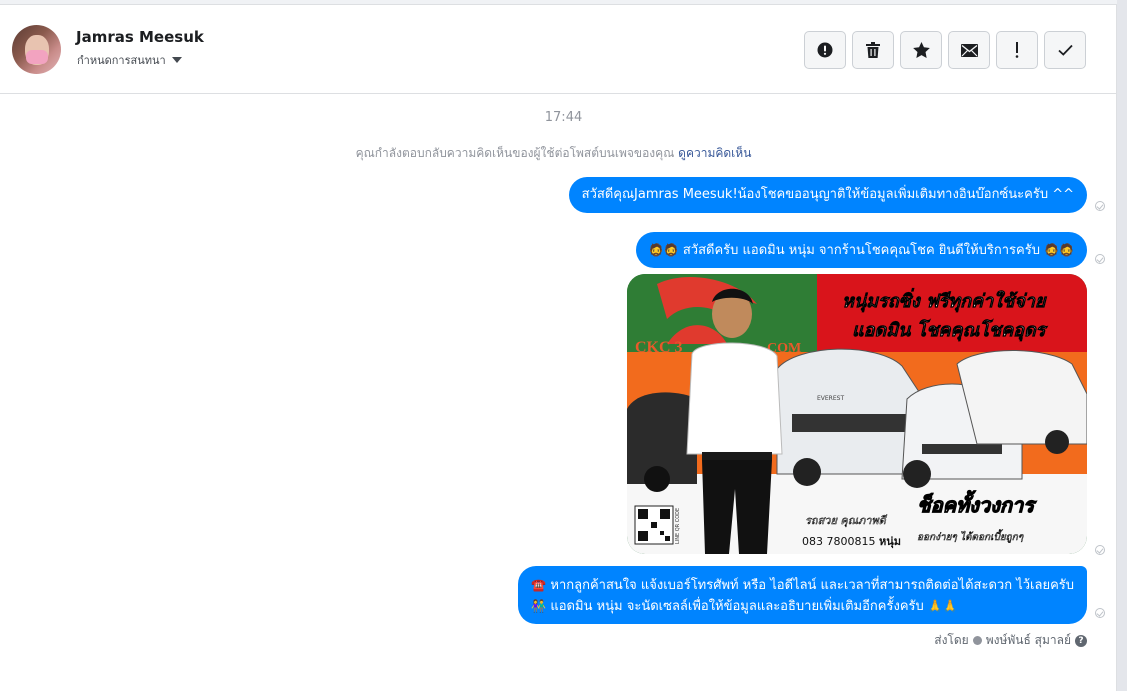 The height and width of the screenshot is (691, 1127). I want to click on delete-button, so click(873, 50).